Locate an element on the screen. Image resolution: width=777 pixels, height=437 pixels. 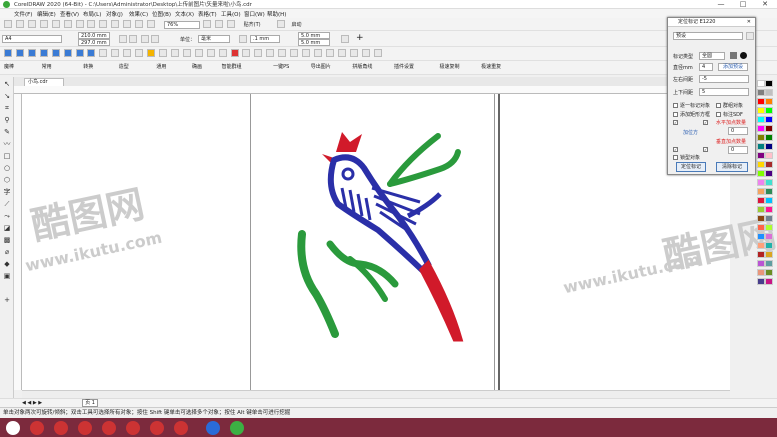
new-icon is located at coordinates (8, 24).